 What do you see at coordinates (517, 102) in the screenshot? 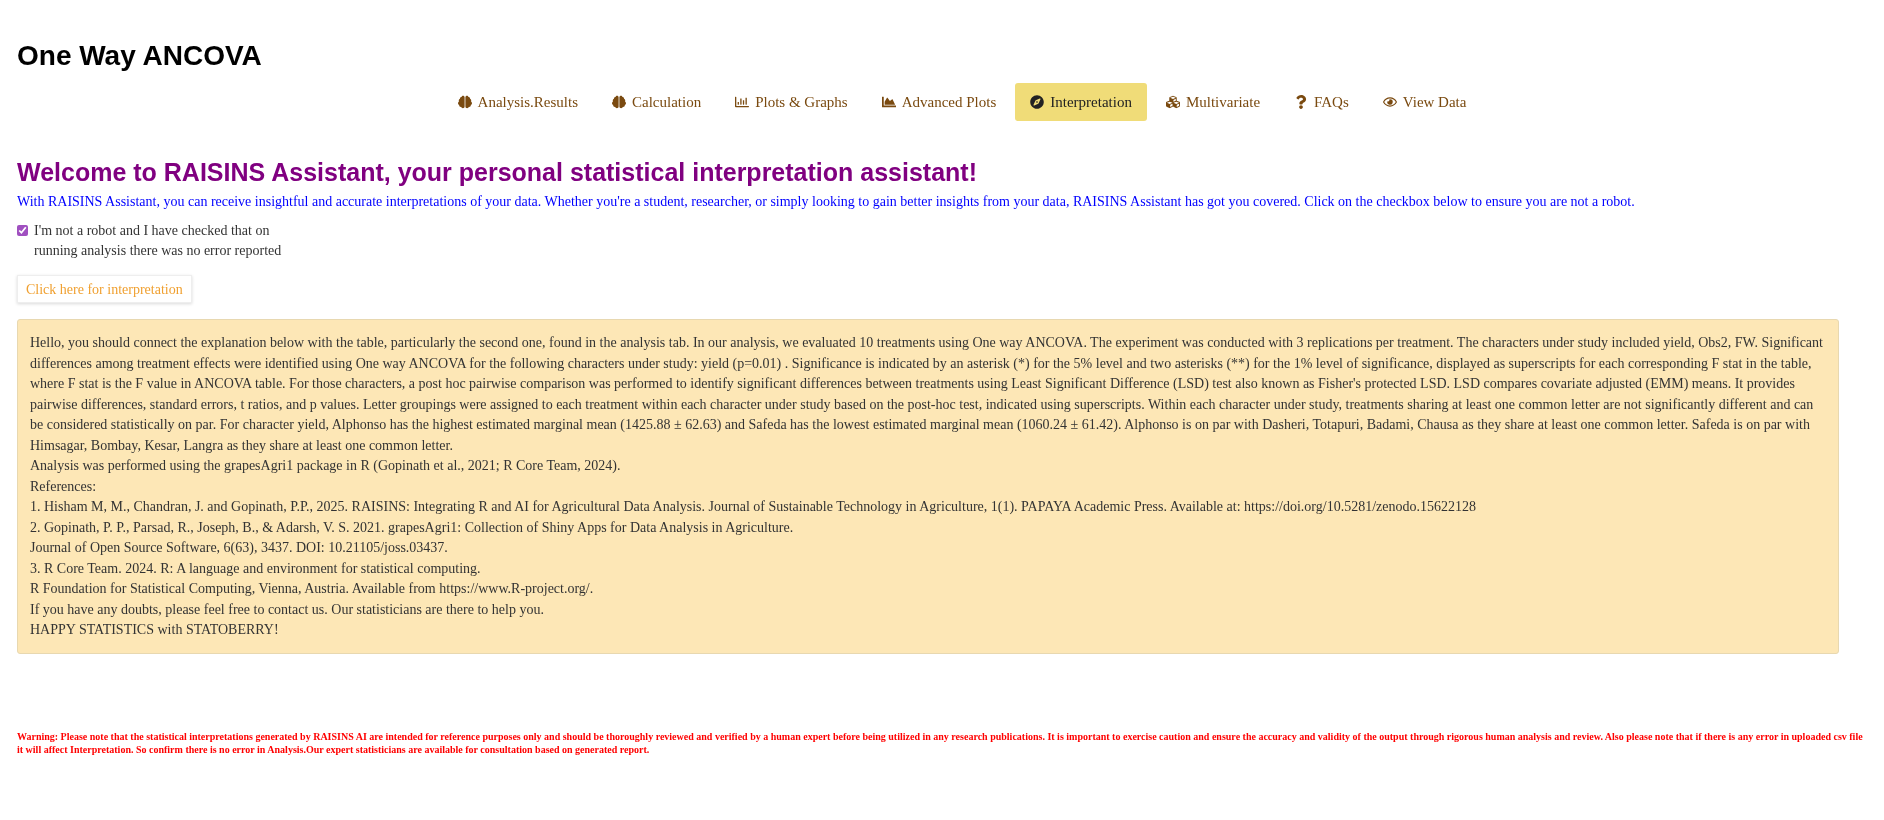
I see `nav-tab: Analysis.Results` at bounding box center [517, 102].